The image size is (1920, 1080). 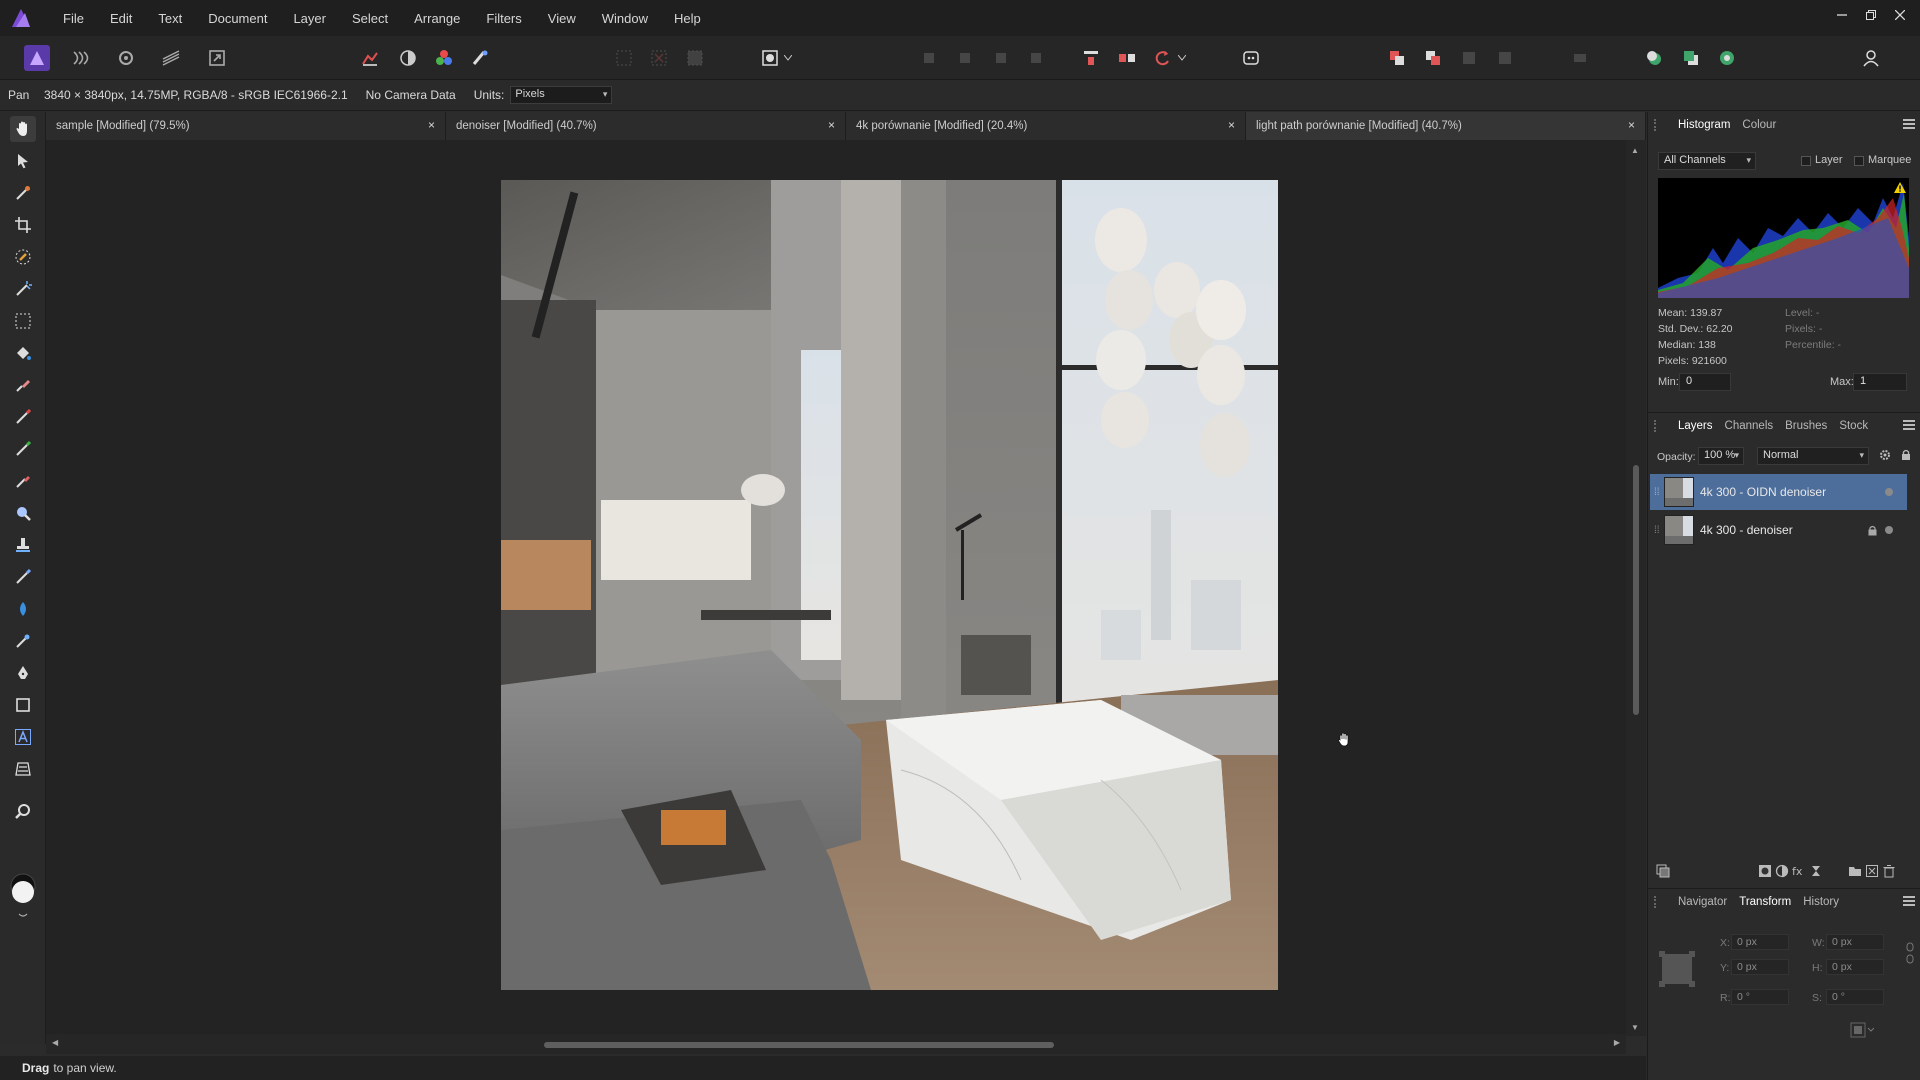 What do you see at coordinates (23, 257) in the screenshot?
I see `selection-brush-tool-icon` at bounding box center [23, 257].